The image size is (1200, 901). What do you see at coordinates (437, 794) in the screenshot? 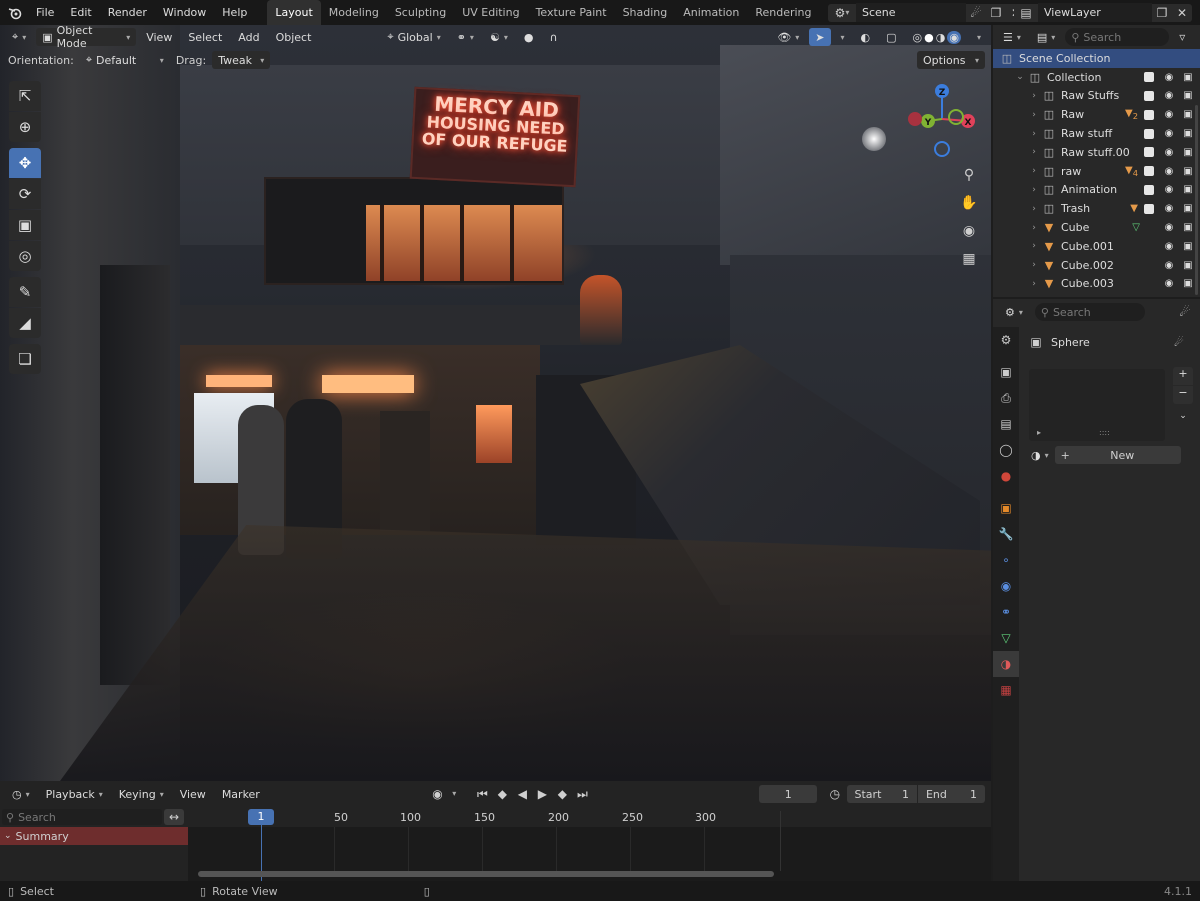
I see `auto-keying-icon: ◉` at bounding box center [437, 794].